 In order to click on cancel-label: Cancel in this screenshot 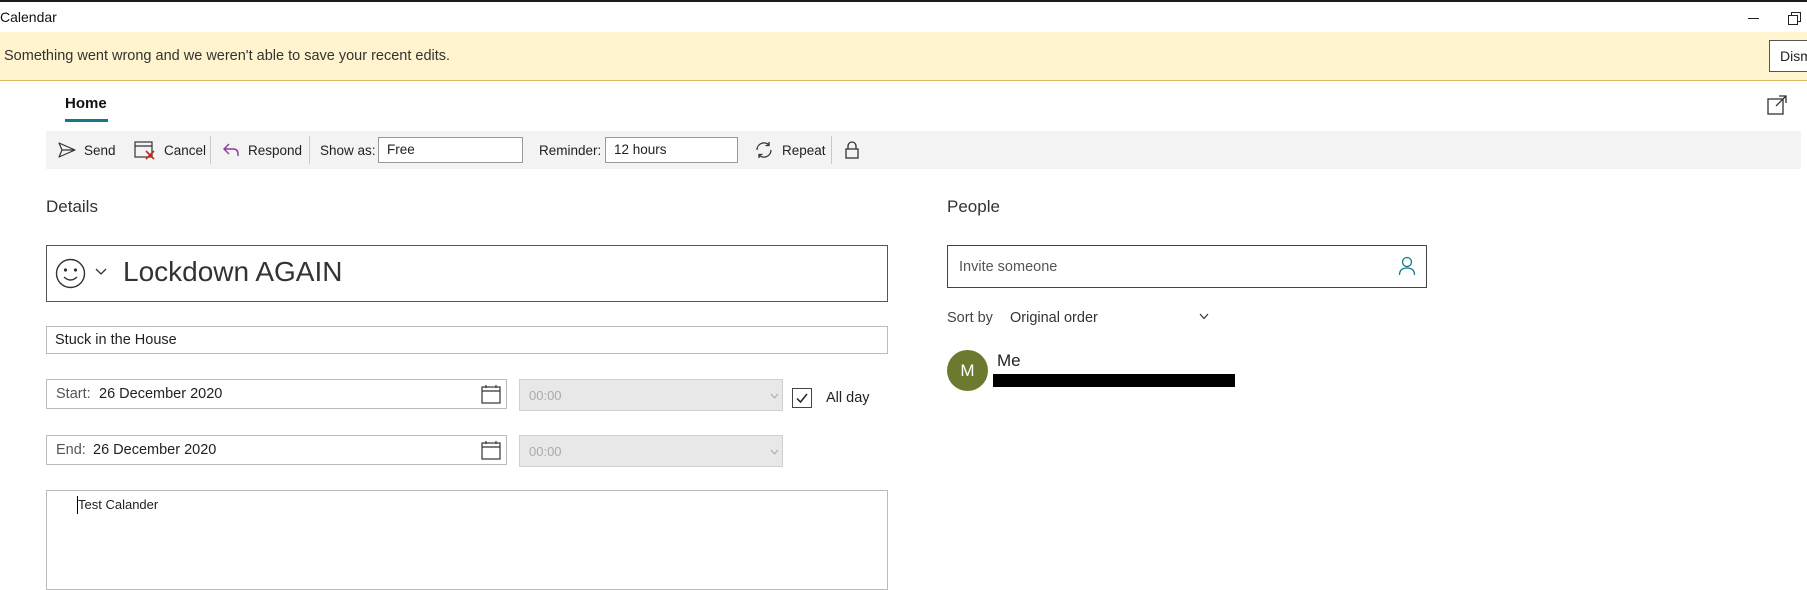, I will do `click(185, 150)`.